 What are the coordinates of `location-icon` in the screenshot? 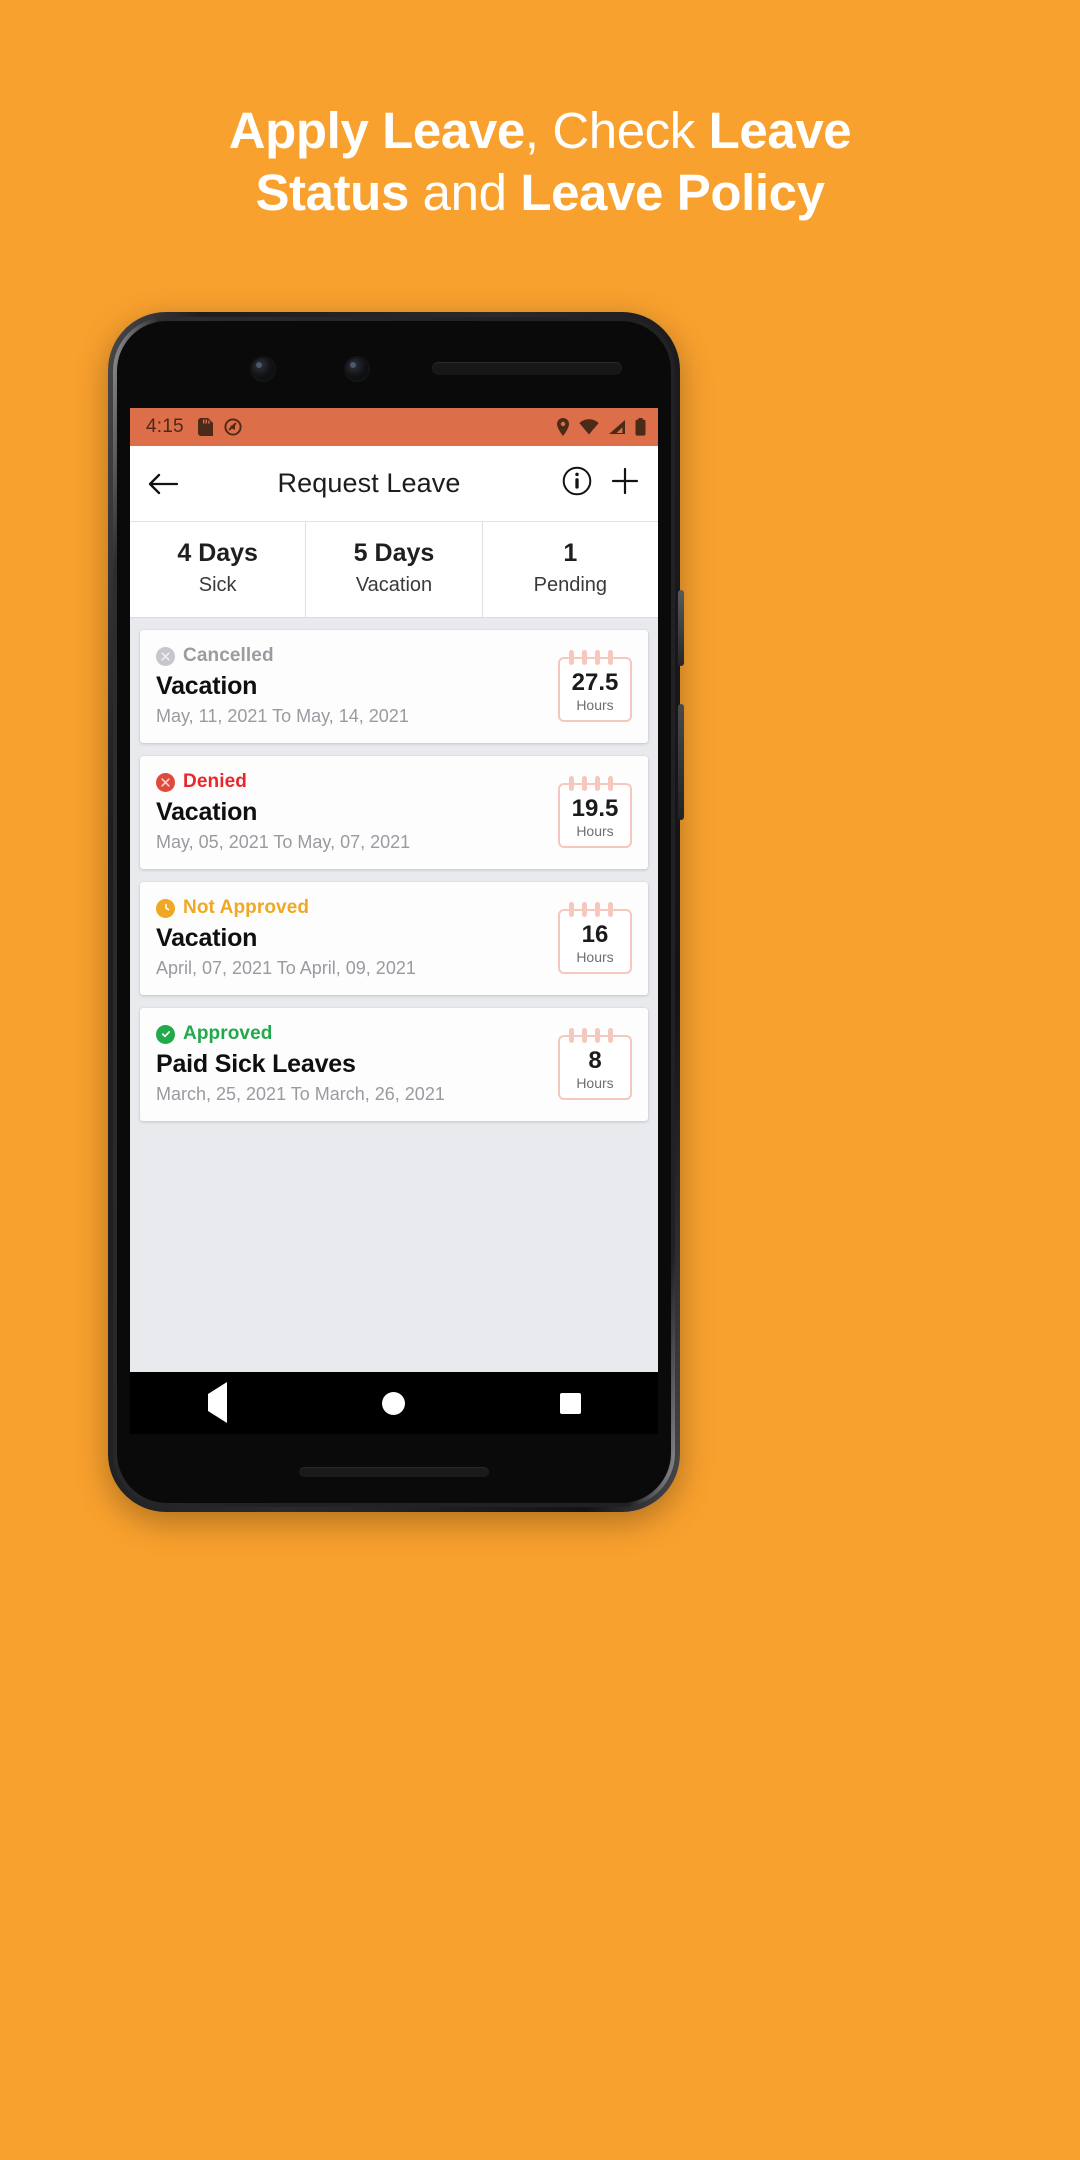 It's located at (563, 427).